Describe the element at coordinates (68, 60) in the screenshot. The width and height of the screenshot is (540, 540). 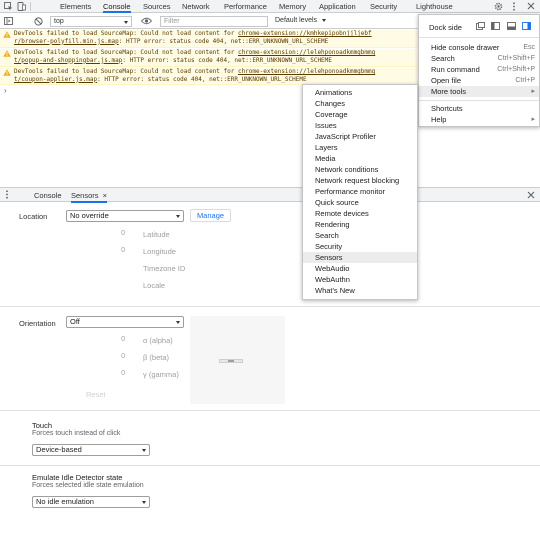
I see `sourcemap-link: t/popup-and-shoppingbar.js.map` at that location.